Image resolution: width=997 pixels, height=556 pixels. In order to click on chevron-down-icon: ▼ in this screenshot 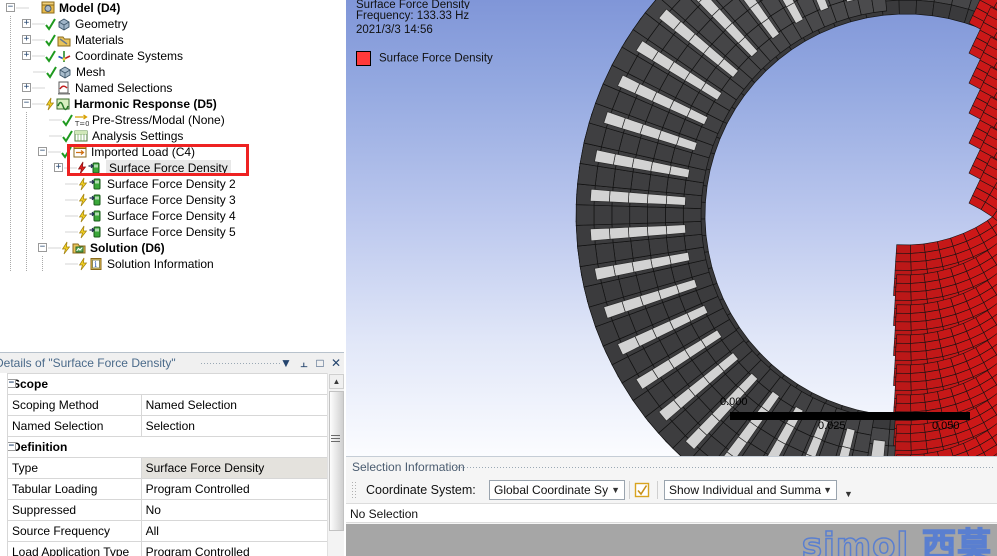, I will do `click(615, 490)`.